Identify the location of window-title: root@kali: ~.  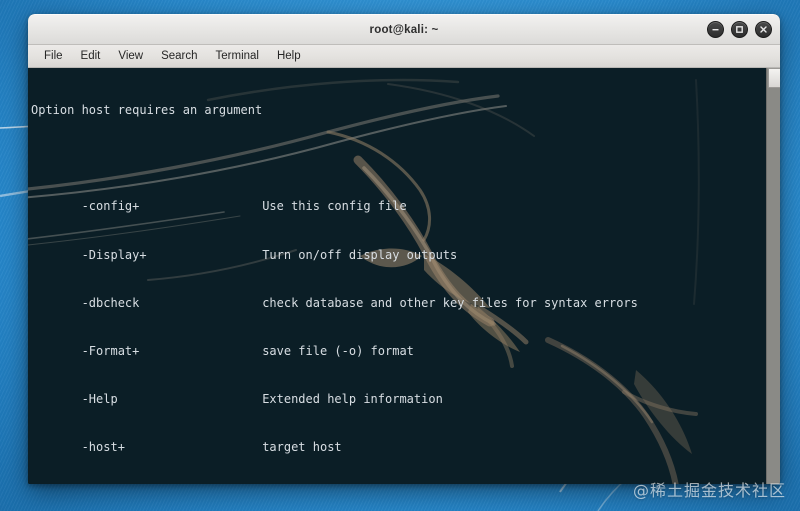
(404, 29).